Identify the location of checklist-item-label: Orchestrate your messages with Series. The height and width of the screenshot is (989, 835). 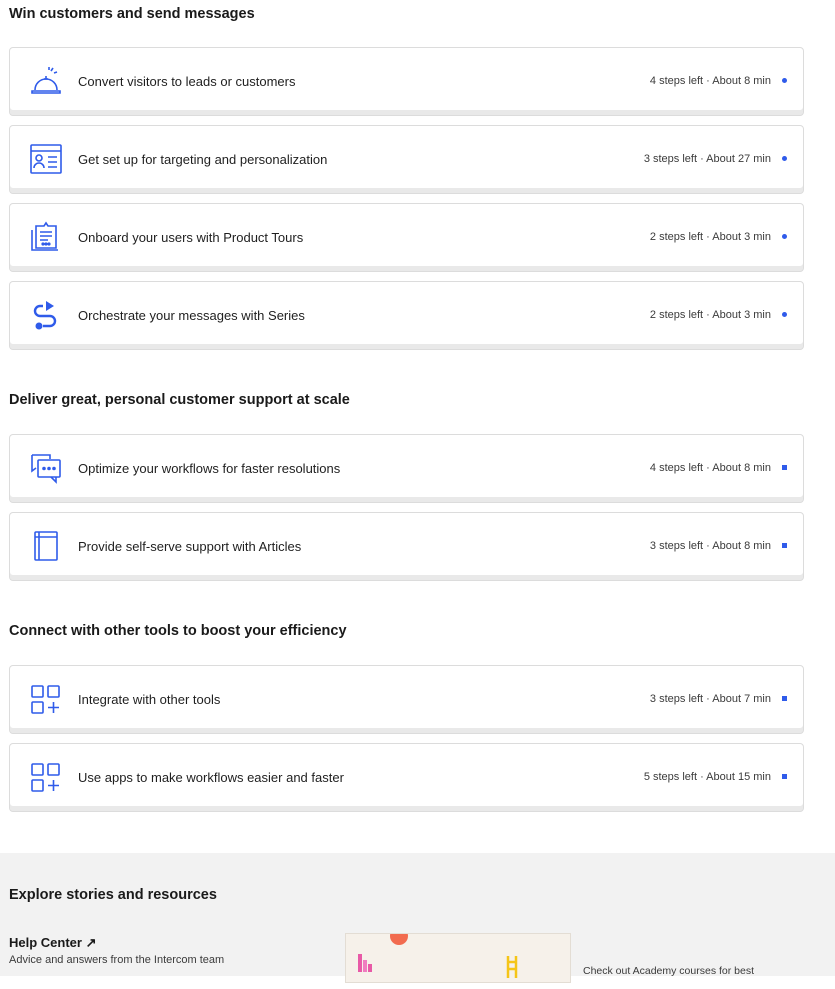
(191, 315).